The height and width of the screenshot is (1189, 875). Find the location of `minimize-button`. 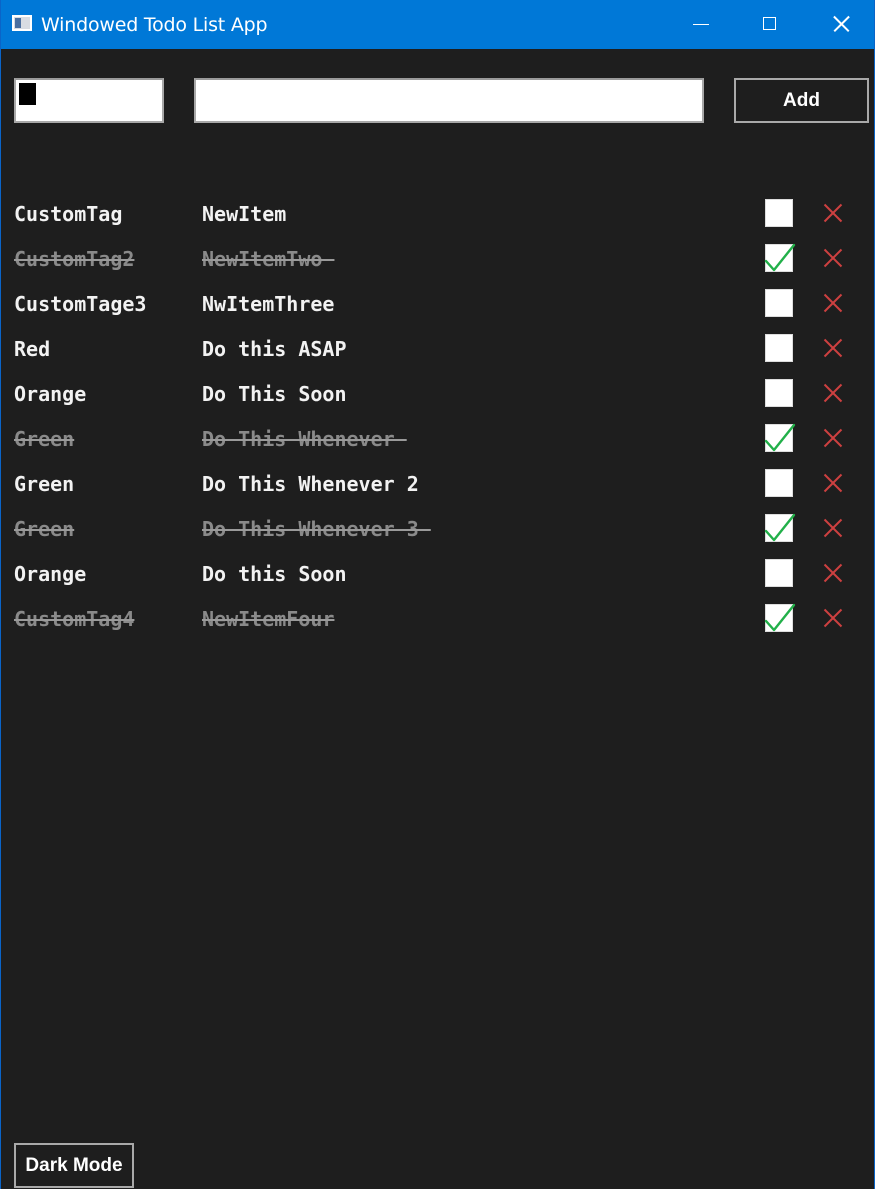

minimize-button is located at coordinates (701, 24).